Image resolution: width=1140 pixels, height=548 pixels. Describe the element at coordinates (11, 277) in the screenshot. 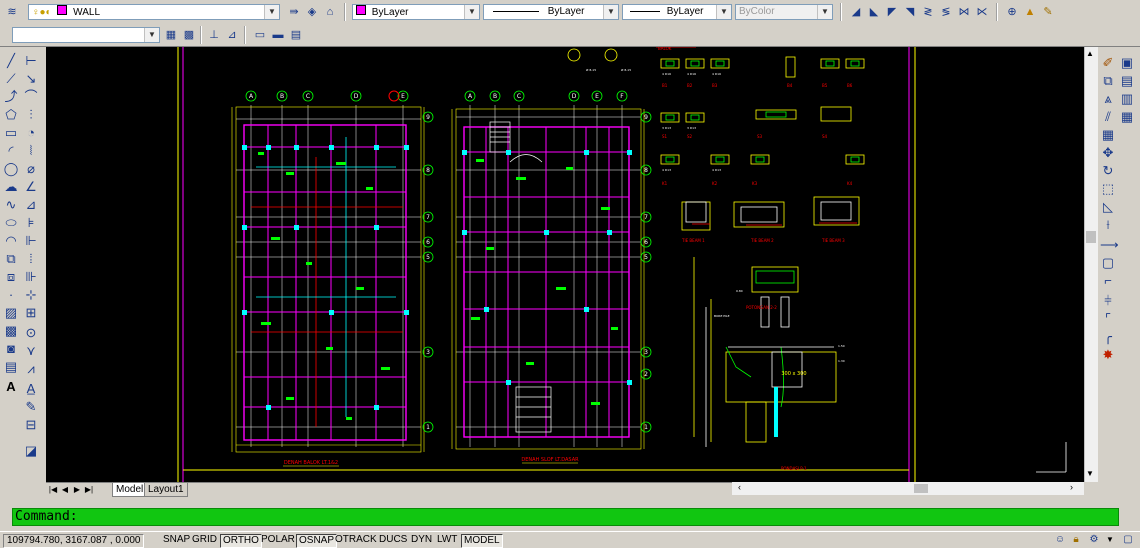

I see `make-block-icon: ⧈` at that location.